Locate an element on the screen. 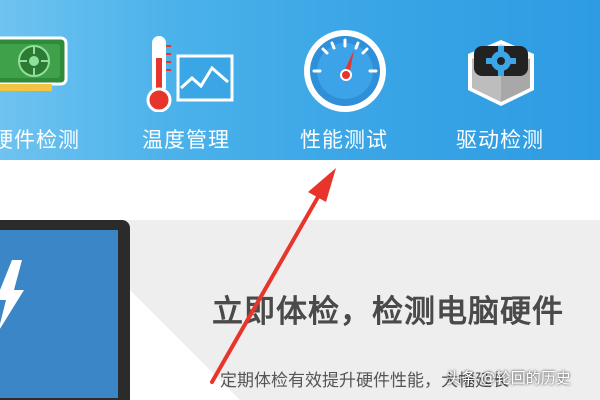  tool-label: 温度管理 is located at coordinates (186, 140).